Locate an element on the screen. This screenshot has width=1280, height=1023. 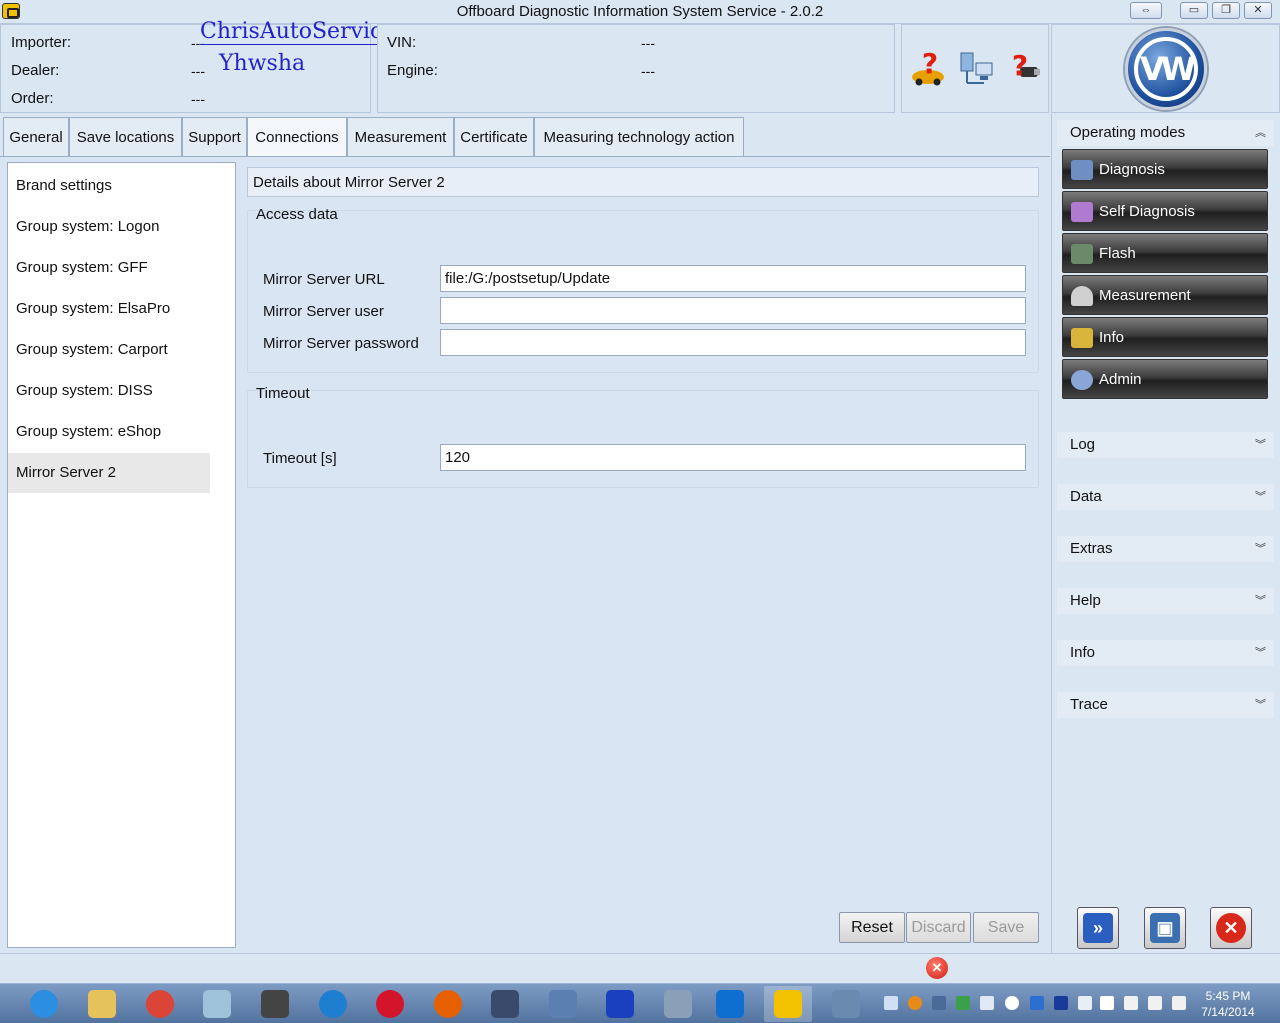
tray-green-icon is located at coordinates (963, 1003).